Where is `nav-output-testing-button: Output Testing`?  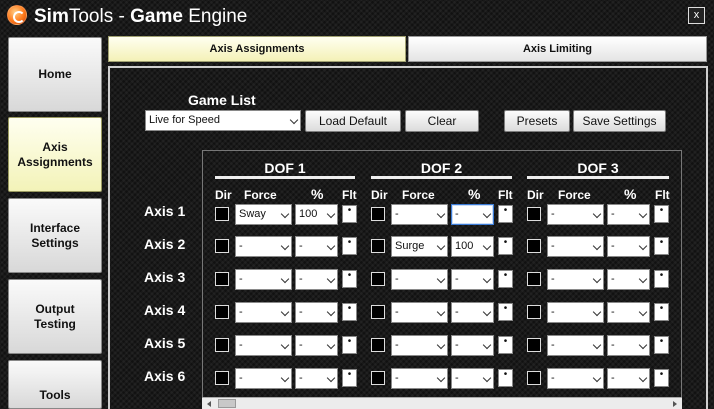 nav-output-testing-button: Output Testing is located at coordinates (55, 316).